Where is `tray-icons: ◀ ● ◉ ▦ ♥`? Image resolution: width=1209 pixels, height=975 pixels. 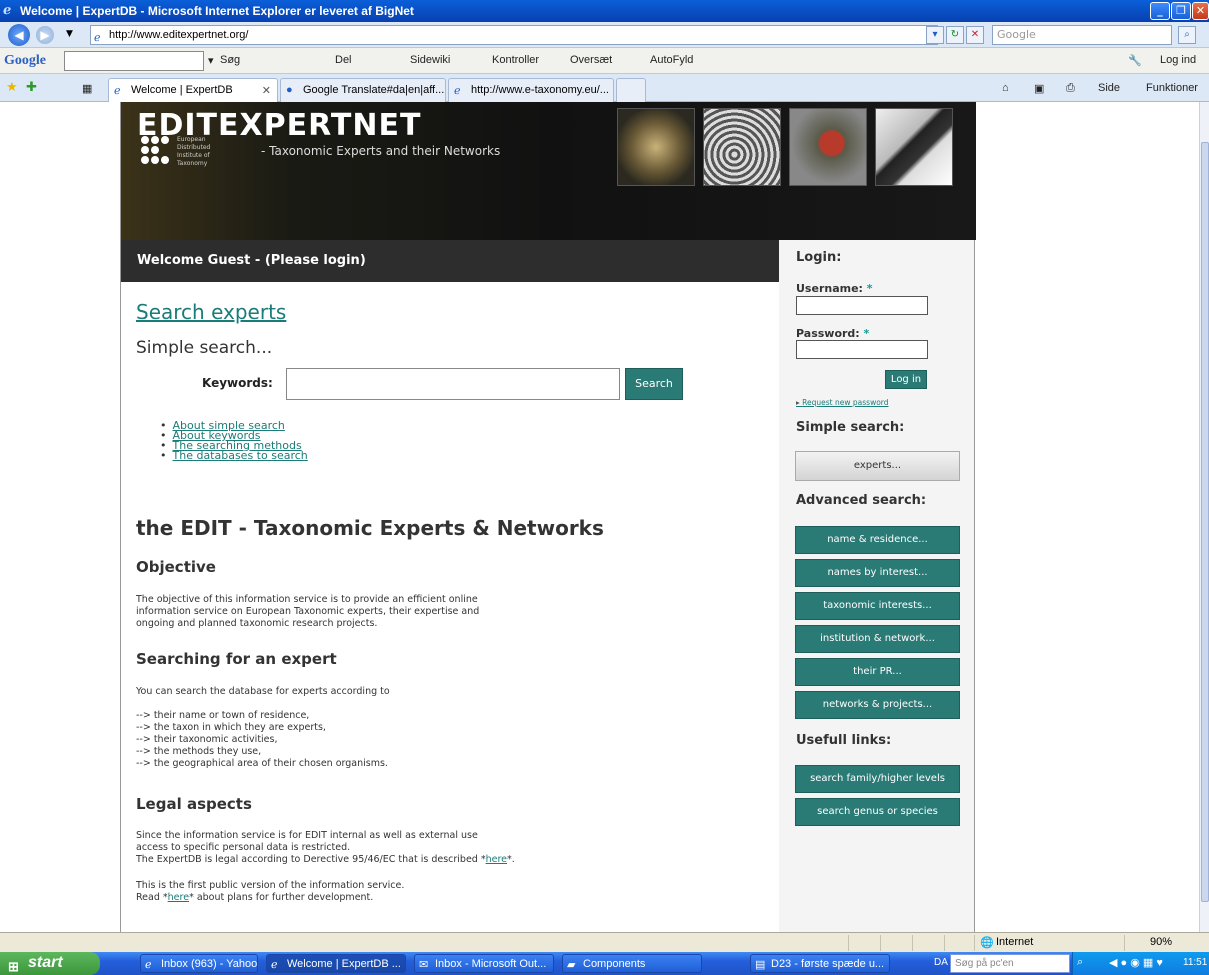 tray-icons: ◀ ● ◉ ▦ ♥ is located at coordinates (1136, 962).